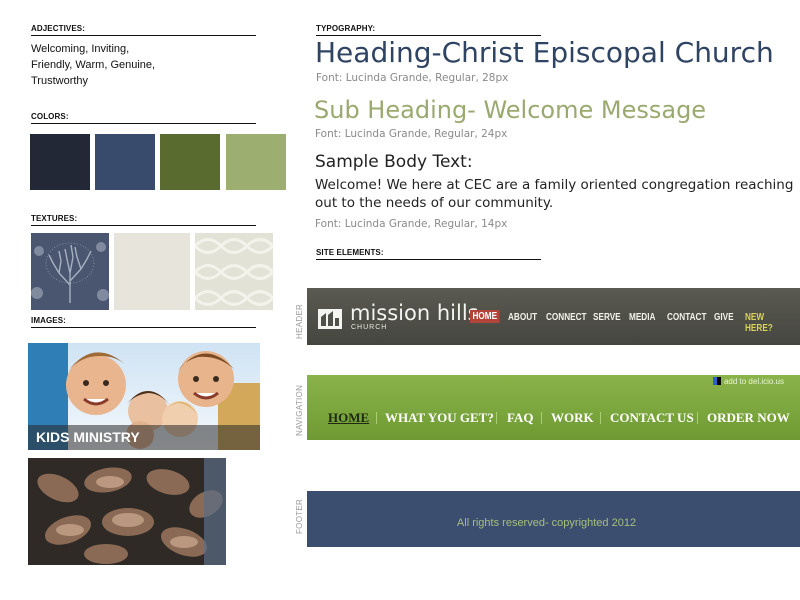 The image size is (800, 600). I want to click on logo-text: mission hills, so click(414, 313).